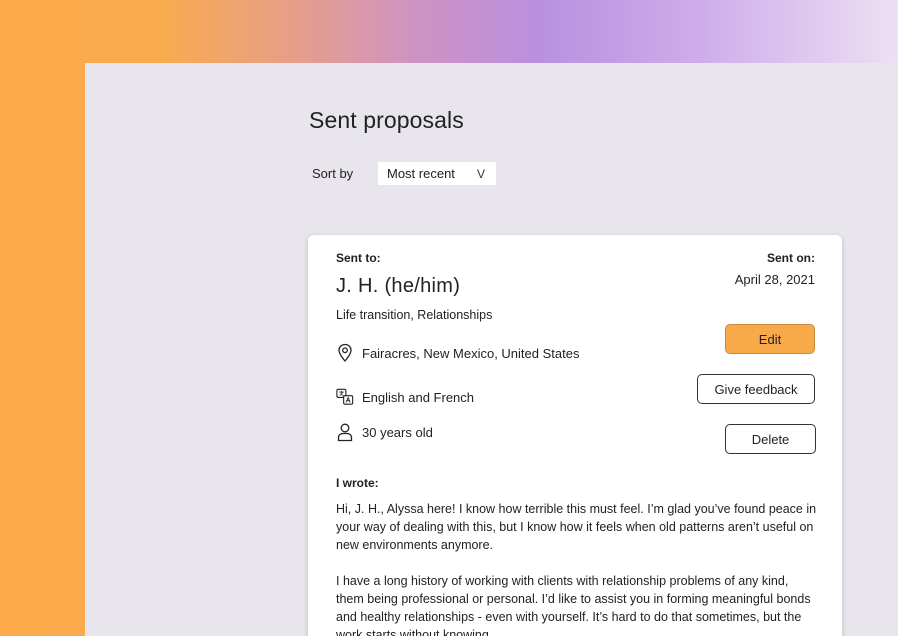 The height and width of the screenshot is (636, 898). What do you see at coordinates (480, 173) in the screenshot?
I see `chevron-down-icon: V` at bounding box center [480, 173].